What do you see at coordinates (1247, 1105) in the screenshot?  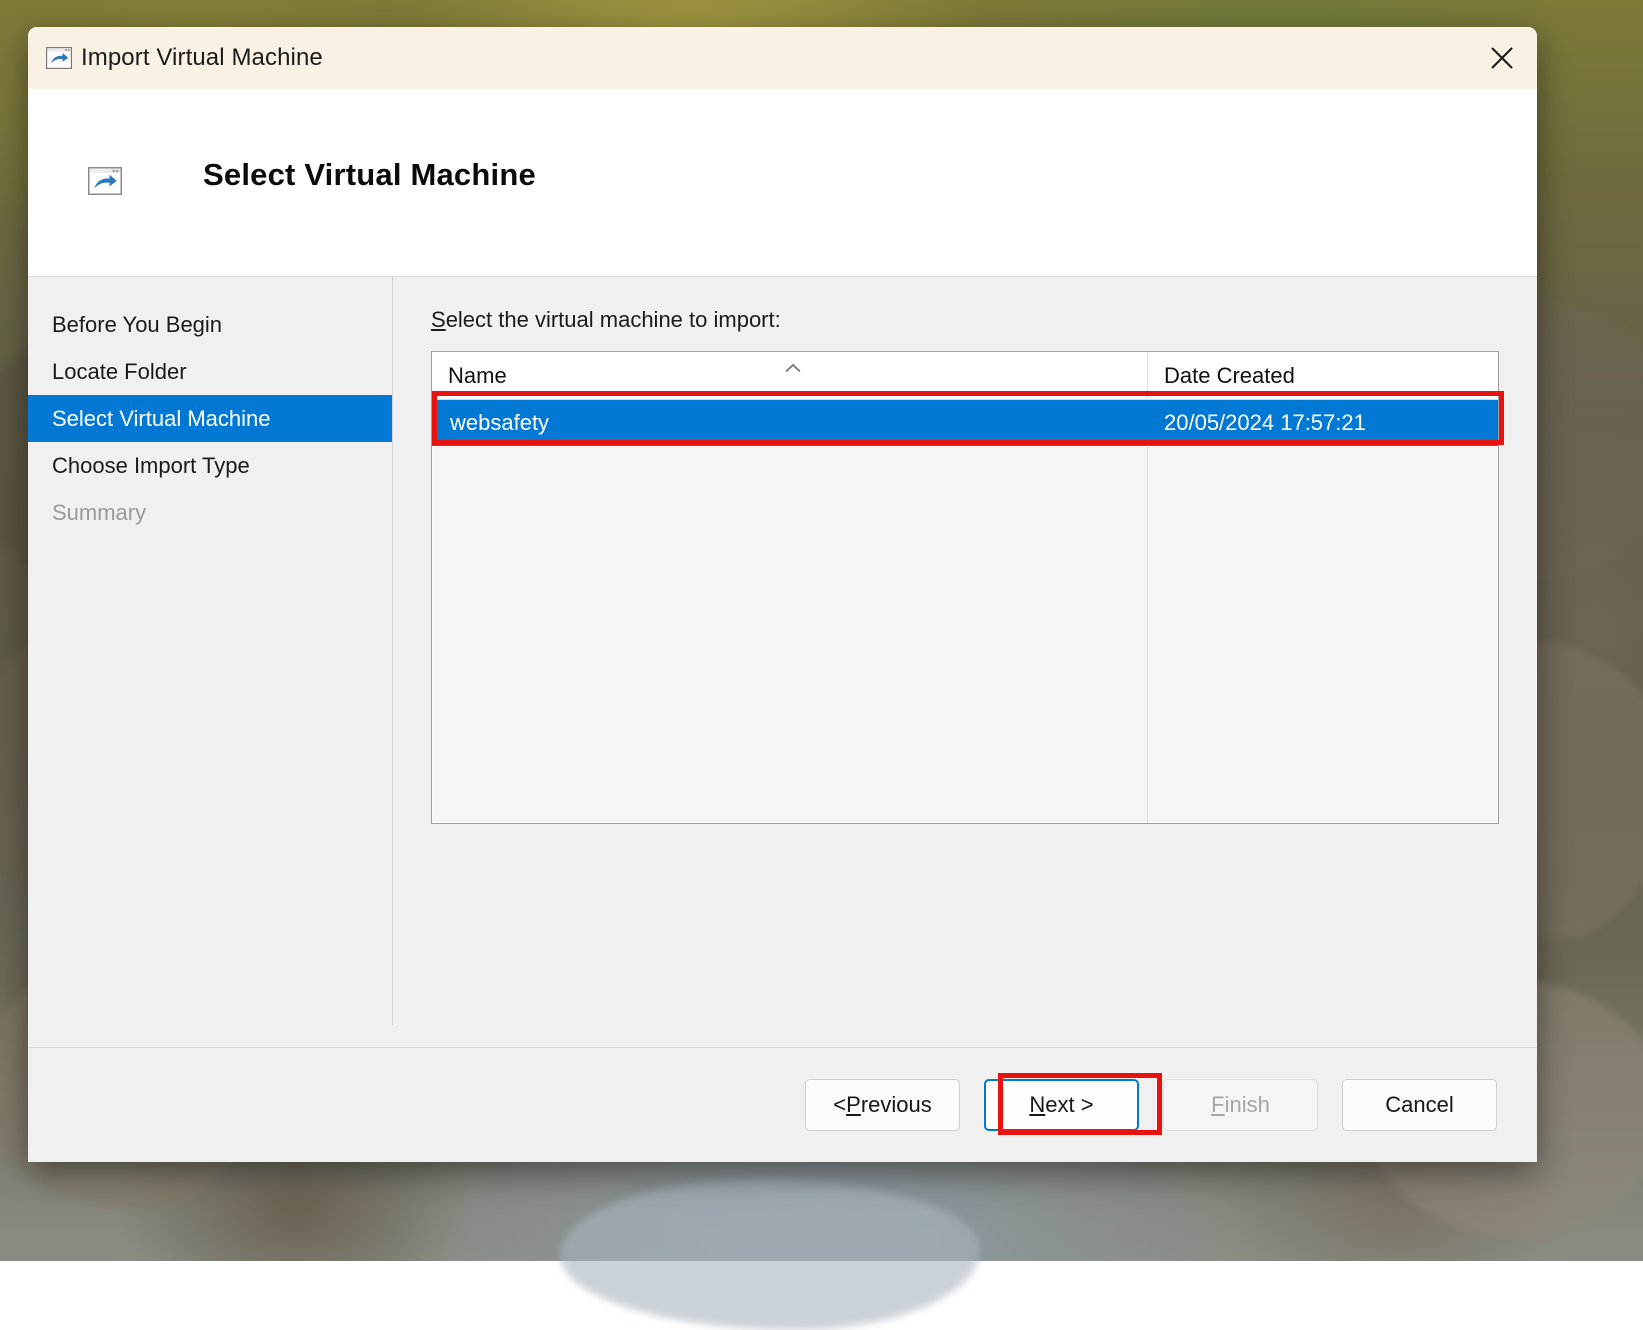 I see `finish-button-label: inish` at bounding box center [1247, 1105].